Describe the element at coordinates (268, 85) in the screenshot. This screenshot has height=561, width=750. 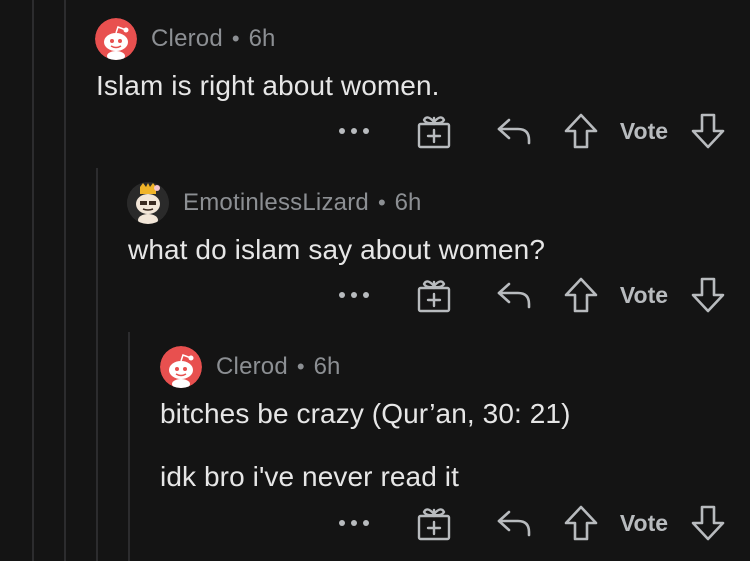
I see `comment-body: Islam is right about women.` at that location.